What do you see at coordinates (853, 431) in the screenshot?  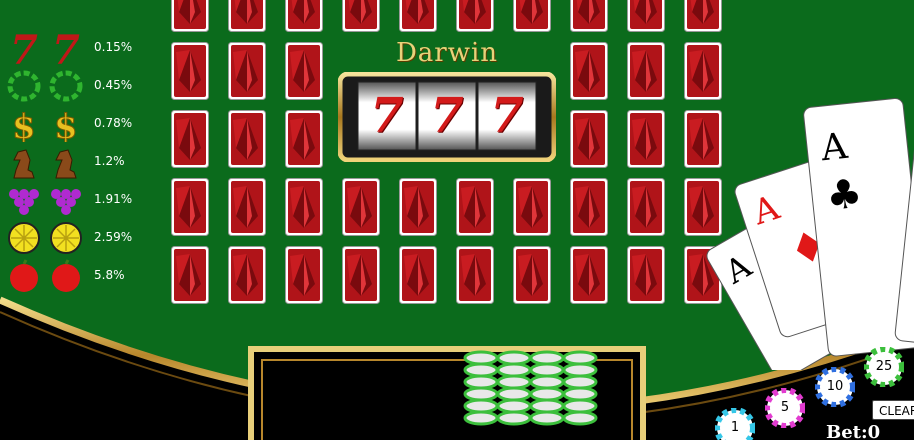 I see `bet-amount: Bet:0` at bounding box center [853, 431].